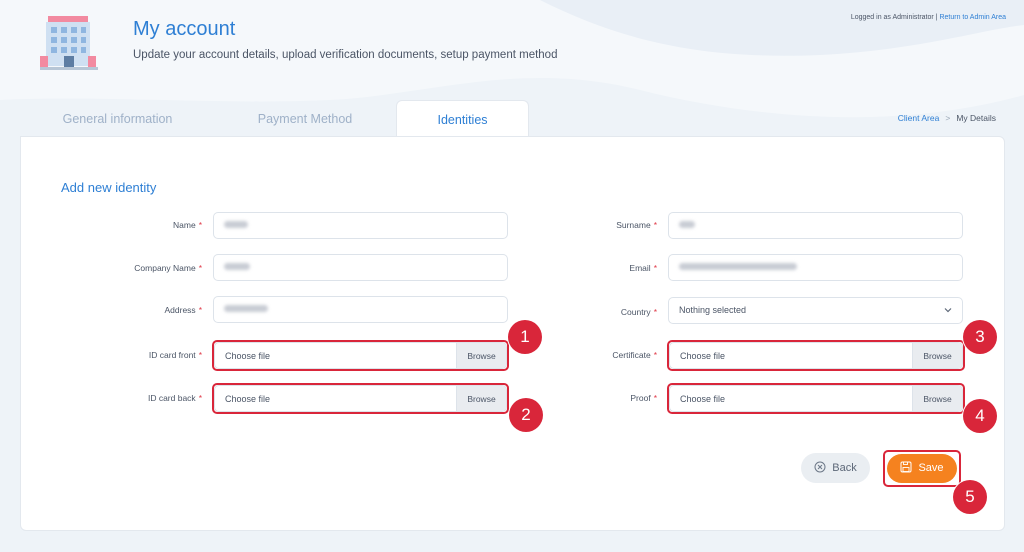 This screenshot has height=552, width=1024. What do you see at coordinates (815, 267) in the screenshot?
I see `email-field` at bounding box center [815, 267].